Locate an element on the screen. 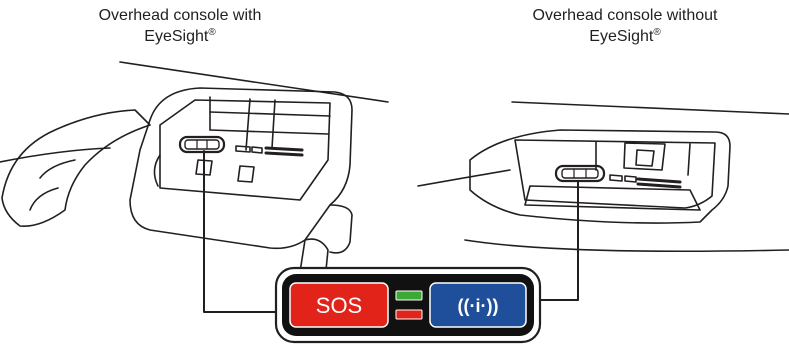 The image size is (789, 349). status-led-green is located at coordinates (409, 295).